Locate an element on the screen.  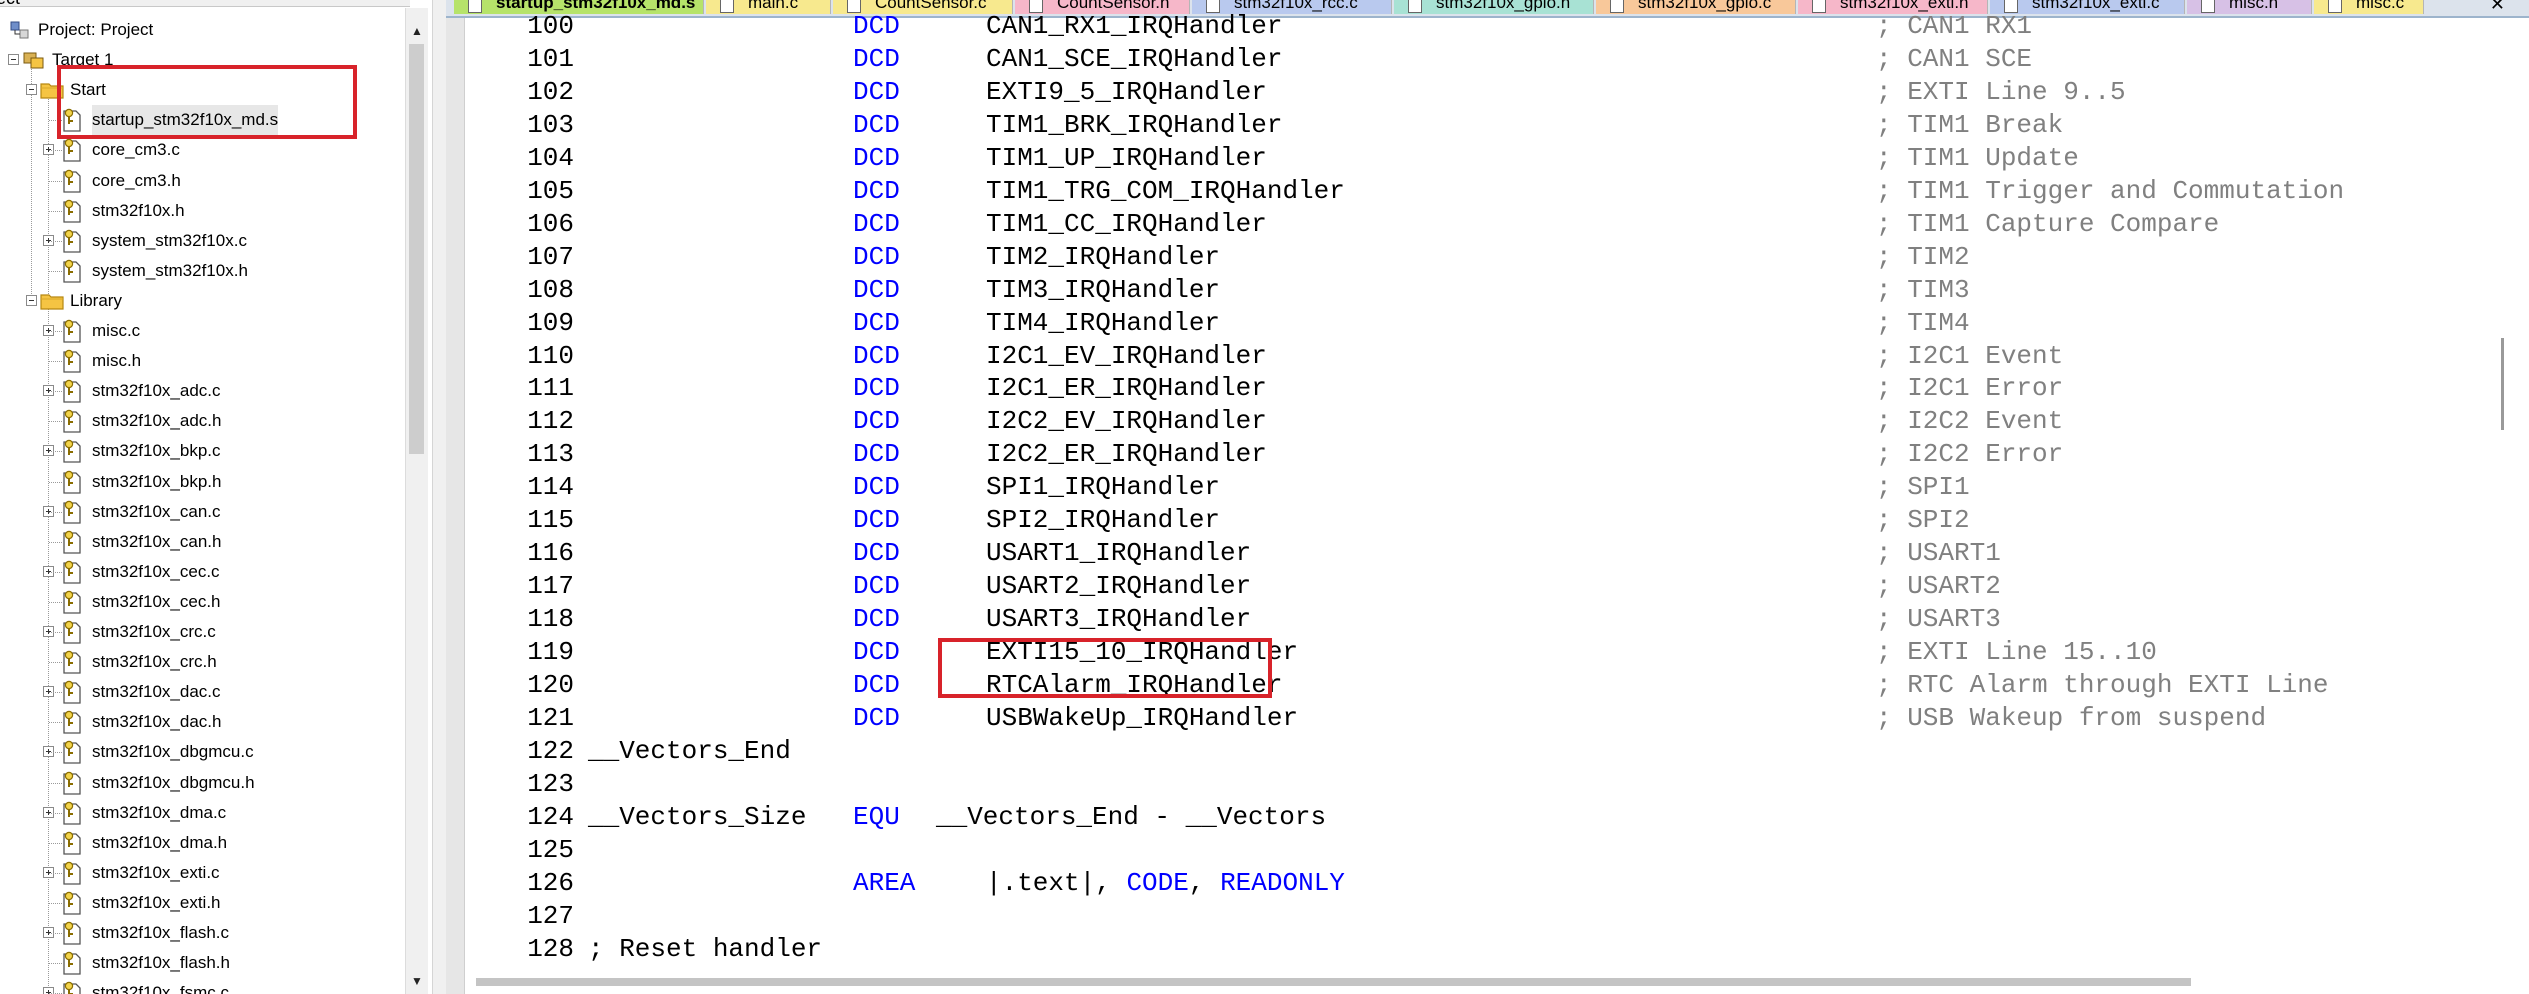
code-line: 122 __Vectors_End is located at coordinates (1466, 751).